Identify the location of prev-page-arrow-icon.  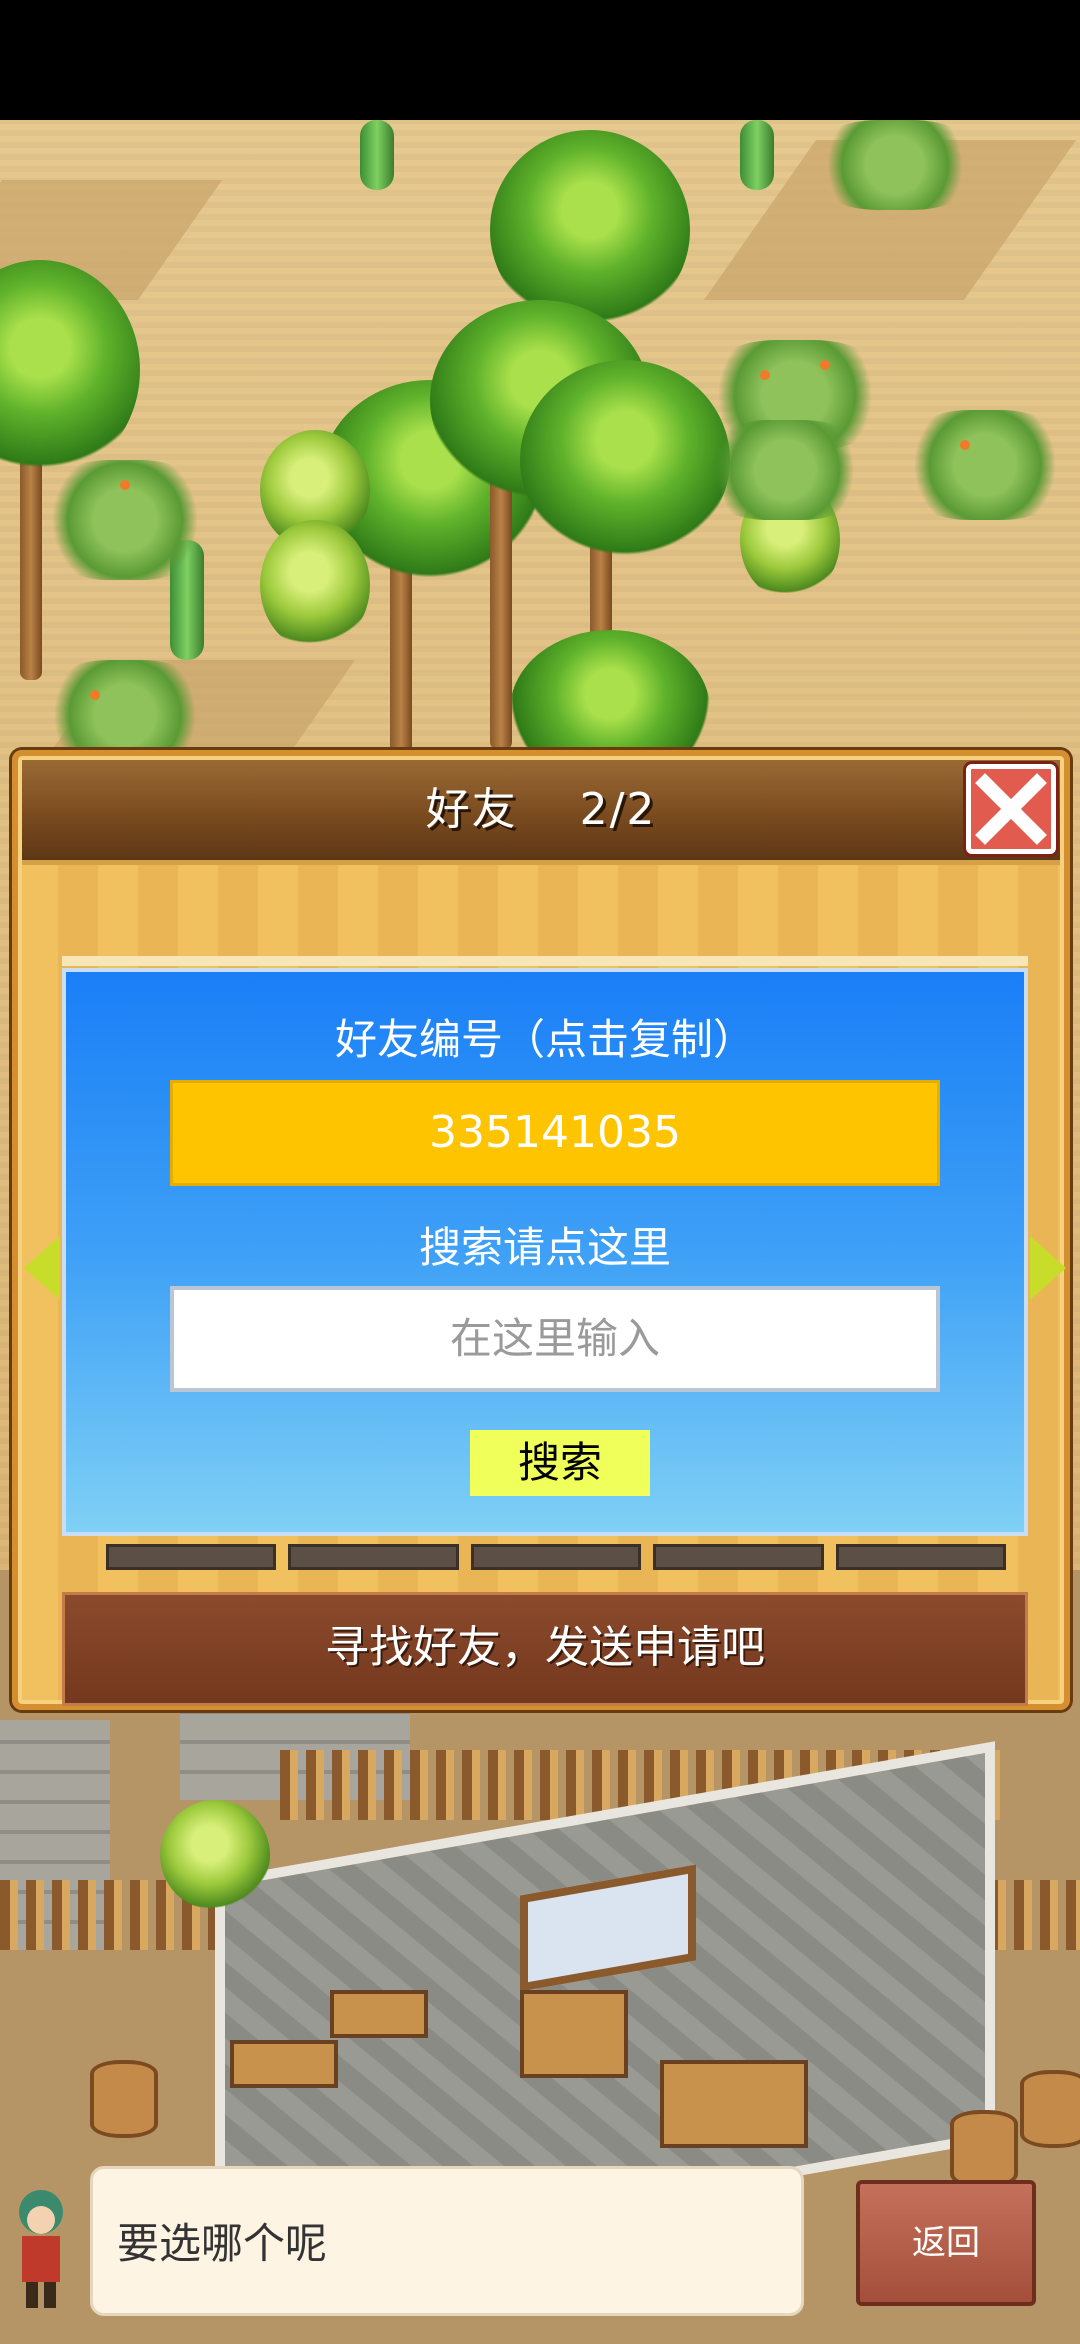
(42, 1268).